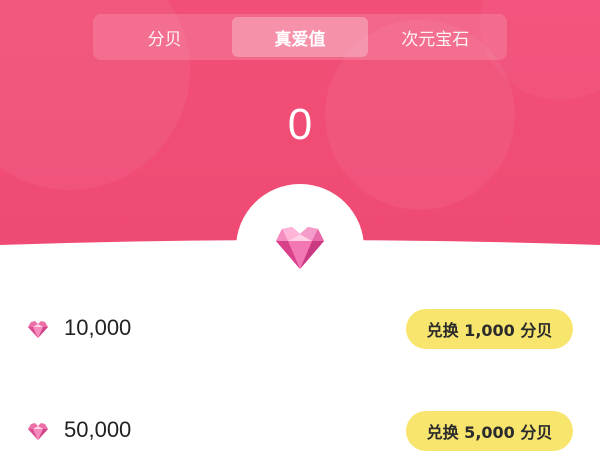  I want to click on exchange-row: 50,000 兑换 5,000 分贝, so click(300, 432).